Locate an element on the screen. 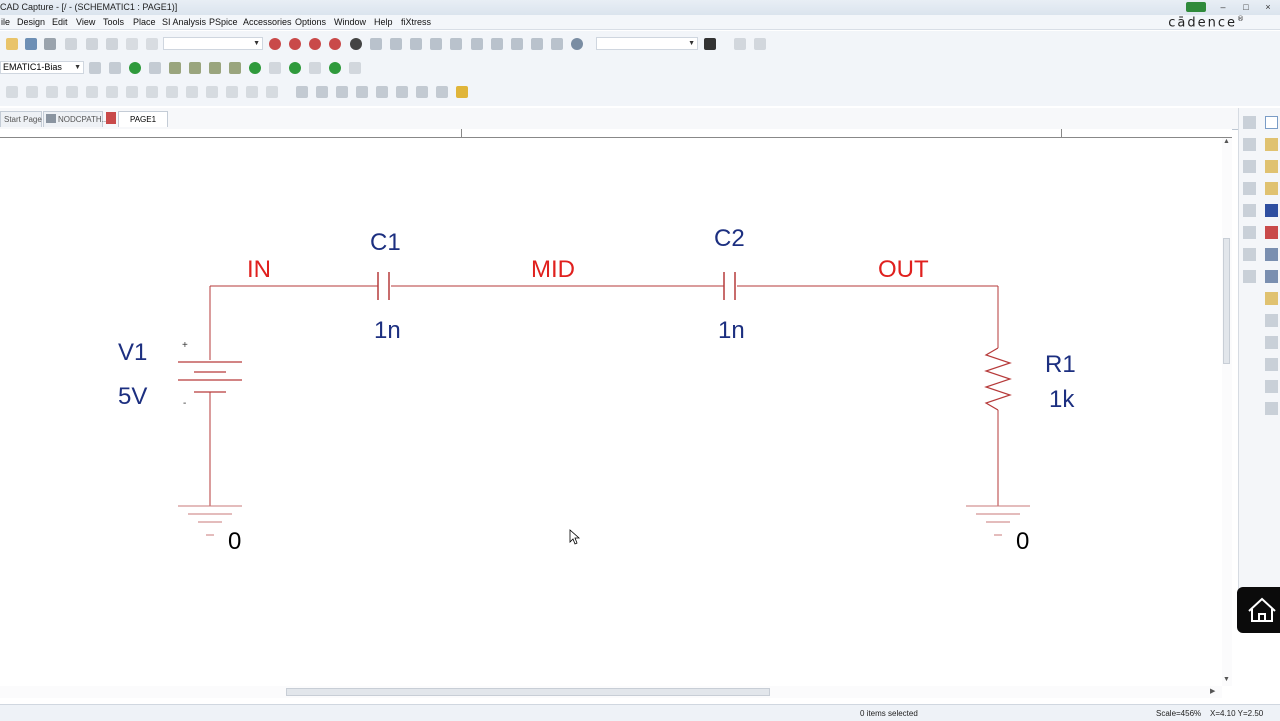 The width and height of the screenshot is (1280, 721). align-tool-4-icon is located at coordinates (72, 92).